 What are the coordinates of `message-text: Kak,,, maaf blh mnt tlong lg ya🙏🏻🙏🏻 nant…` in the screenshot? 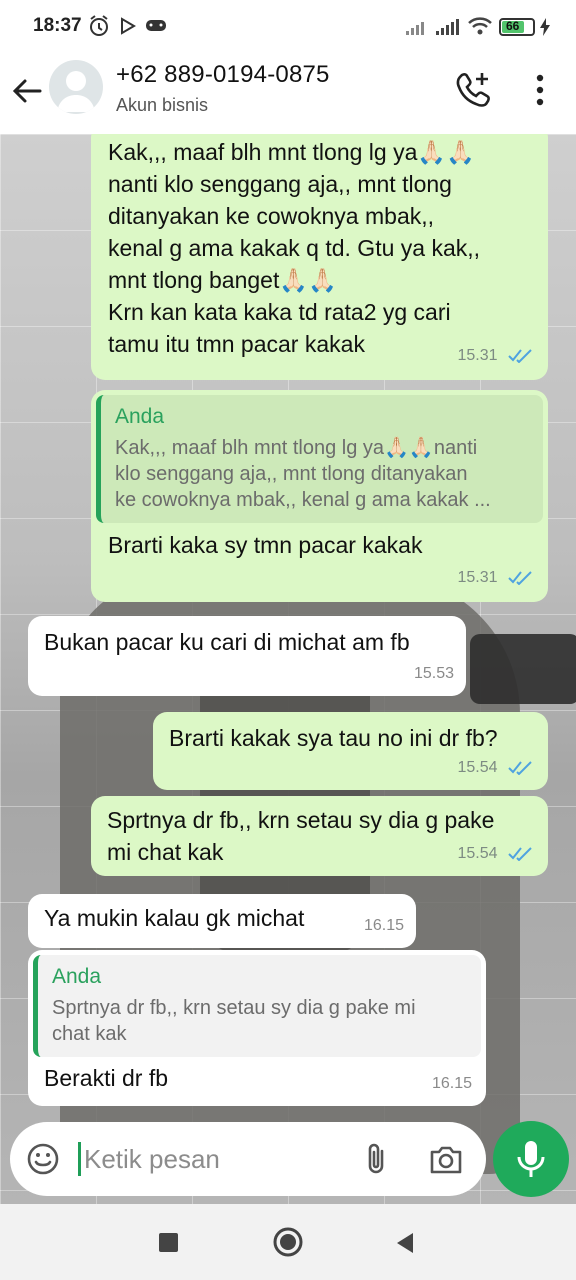 It's located at (294, 248).